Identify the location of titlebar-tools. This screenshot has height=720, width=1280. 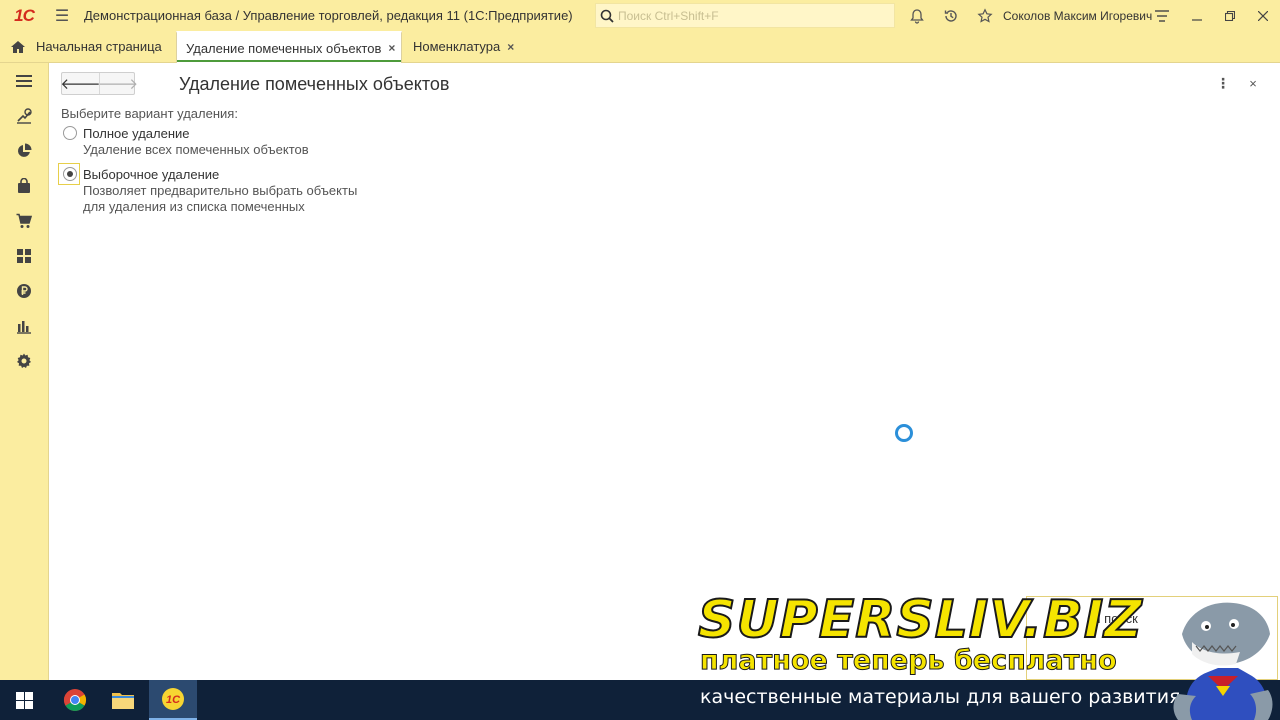
(951, 15).